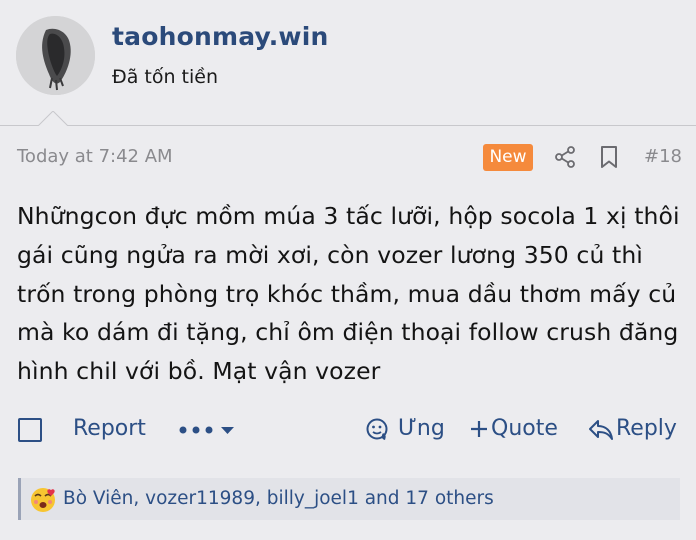 Image resolution: width=696 pixels, height=540 pixels. I want to click on share-icon, so click(565, 157).